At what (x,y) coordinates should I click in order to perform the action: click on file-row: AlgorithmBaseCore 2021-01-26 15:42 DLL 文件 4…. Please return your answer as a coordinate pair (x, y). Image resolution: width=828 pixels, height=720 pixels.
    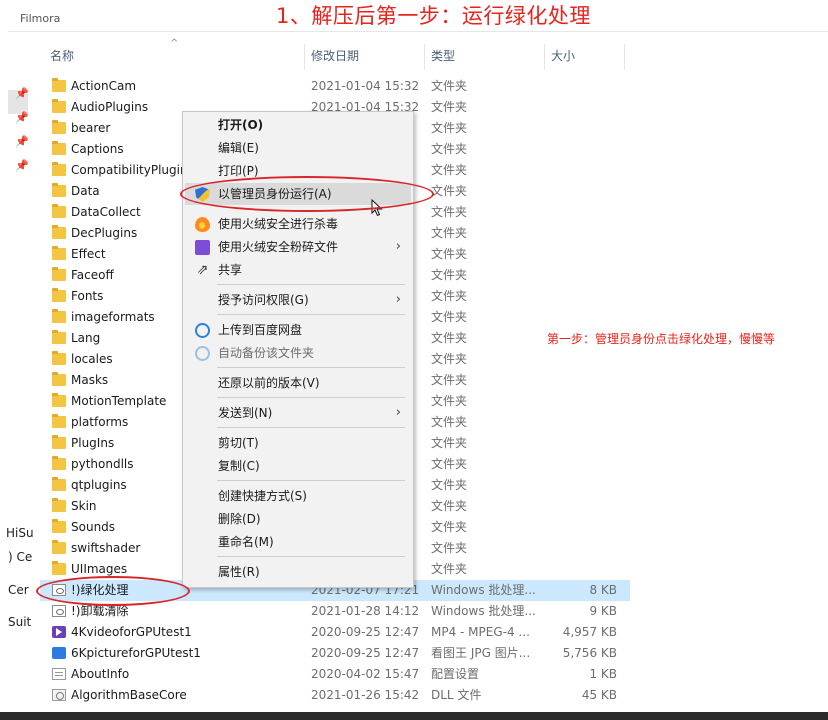
    Looking at the image, I should click on (335, 695).